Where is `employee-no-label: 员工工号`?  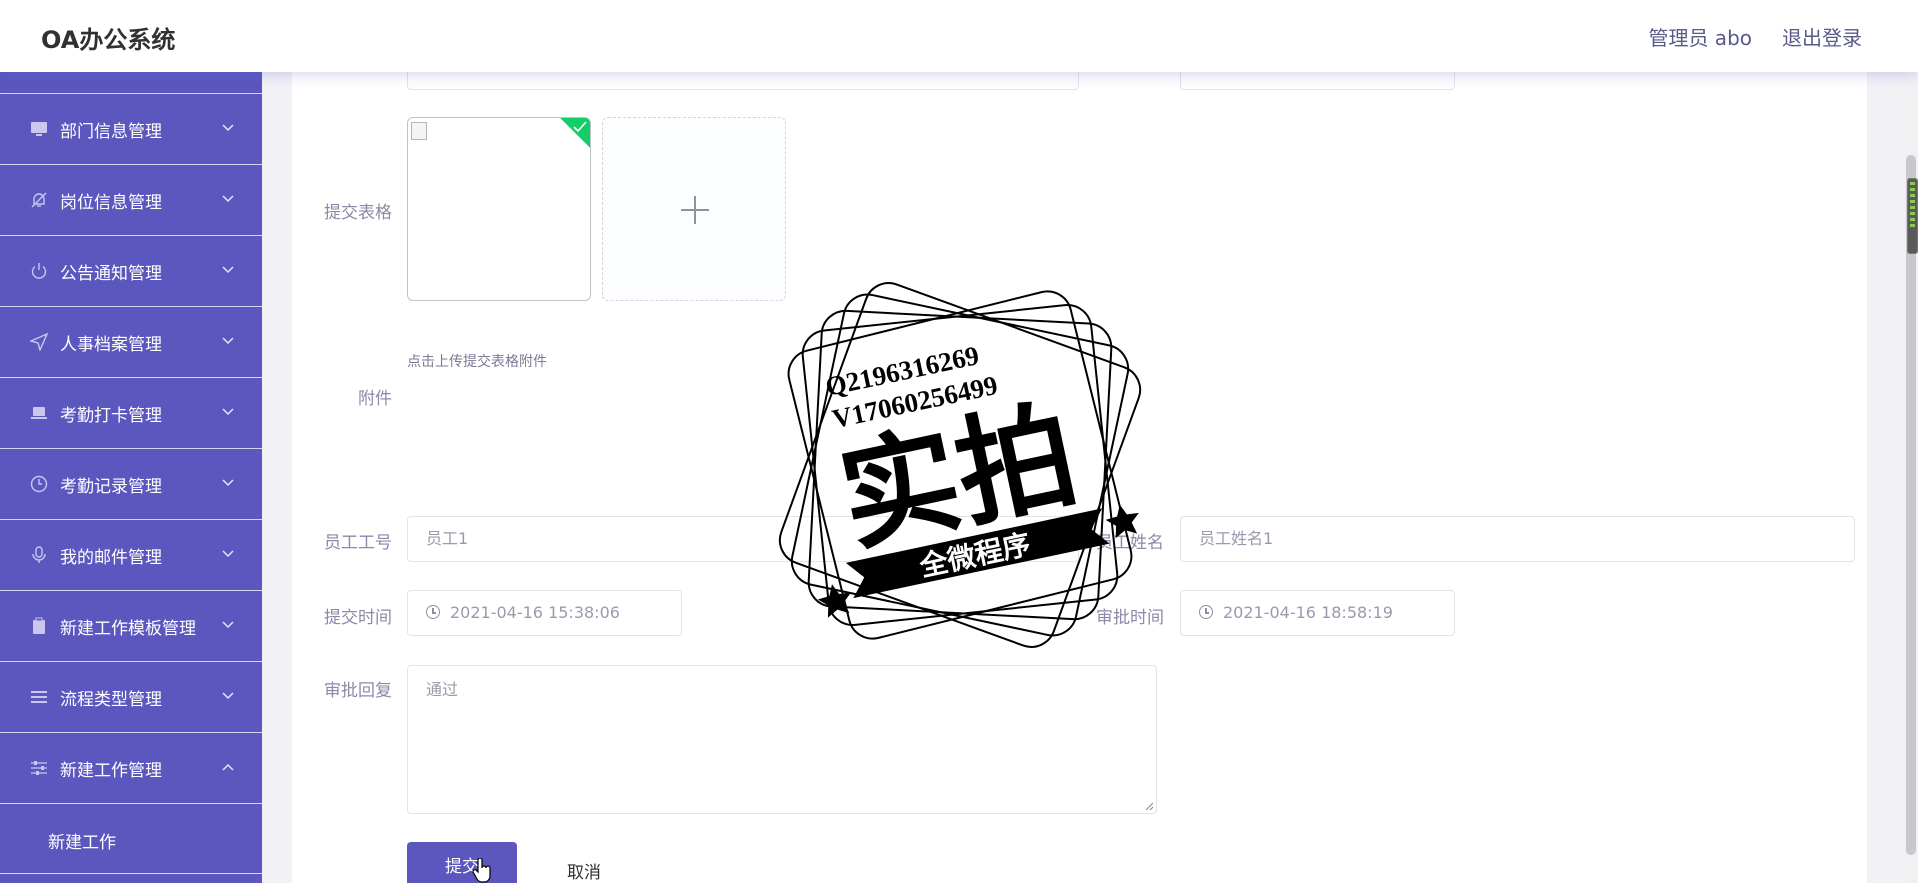
employee-no-label: 员工工号 is located at coordinates (358, 543).